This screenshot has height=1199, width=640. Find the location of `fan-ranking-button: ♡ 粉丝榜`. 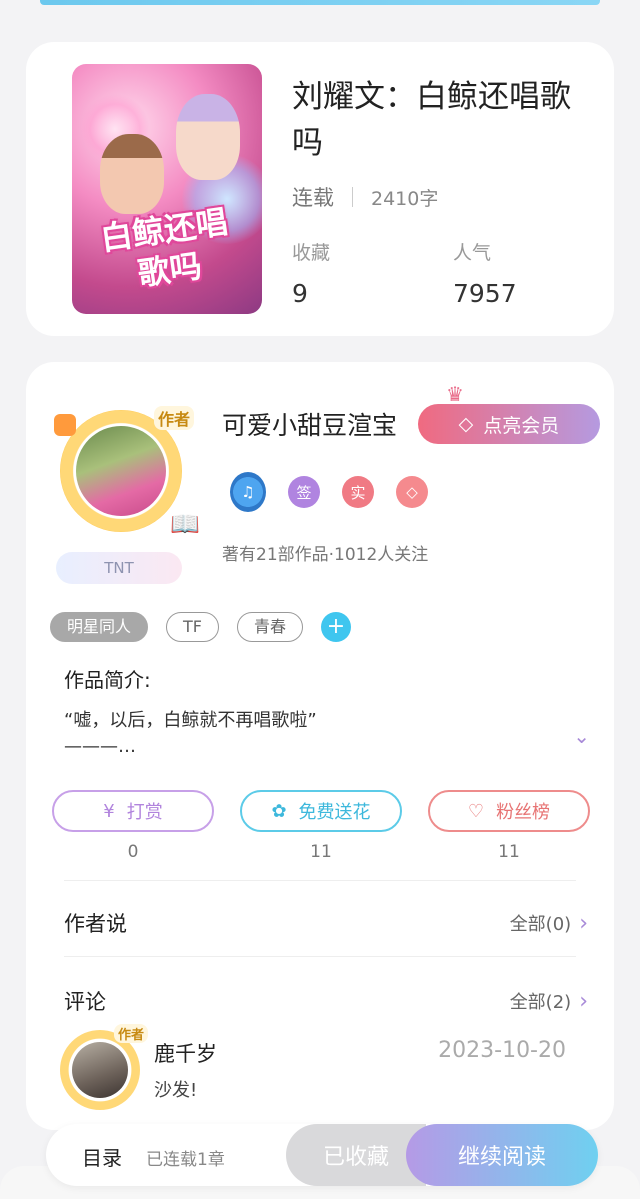

fan-ranking-button: ♡ 粉丝榜 is located at coordinates (509, 811).